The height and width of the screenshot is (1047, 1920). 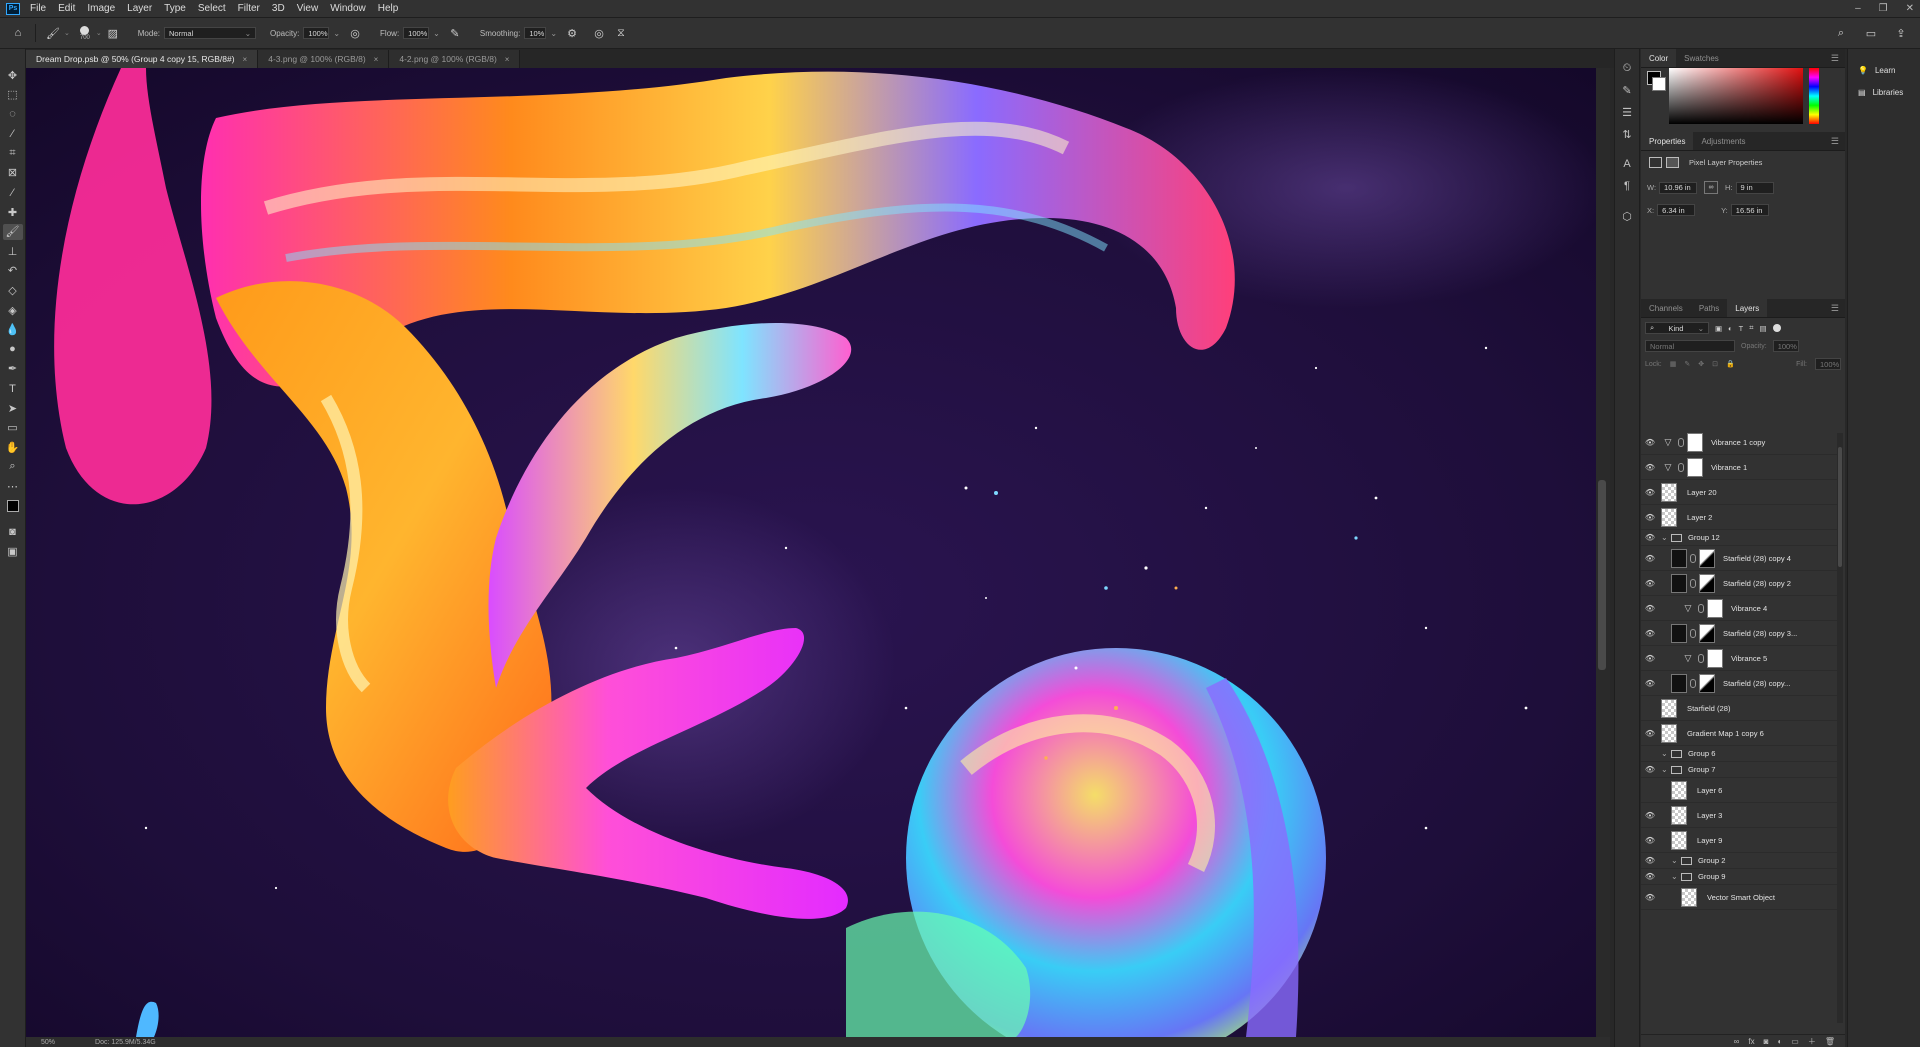 I want to click on layer-row: 👁 ⌄ Group 12, so click(x=1739, y=538).